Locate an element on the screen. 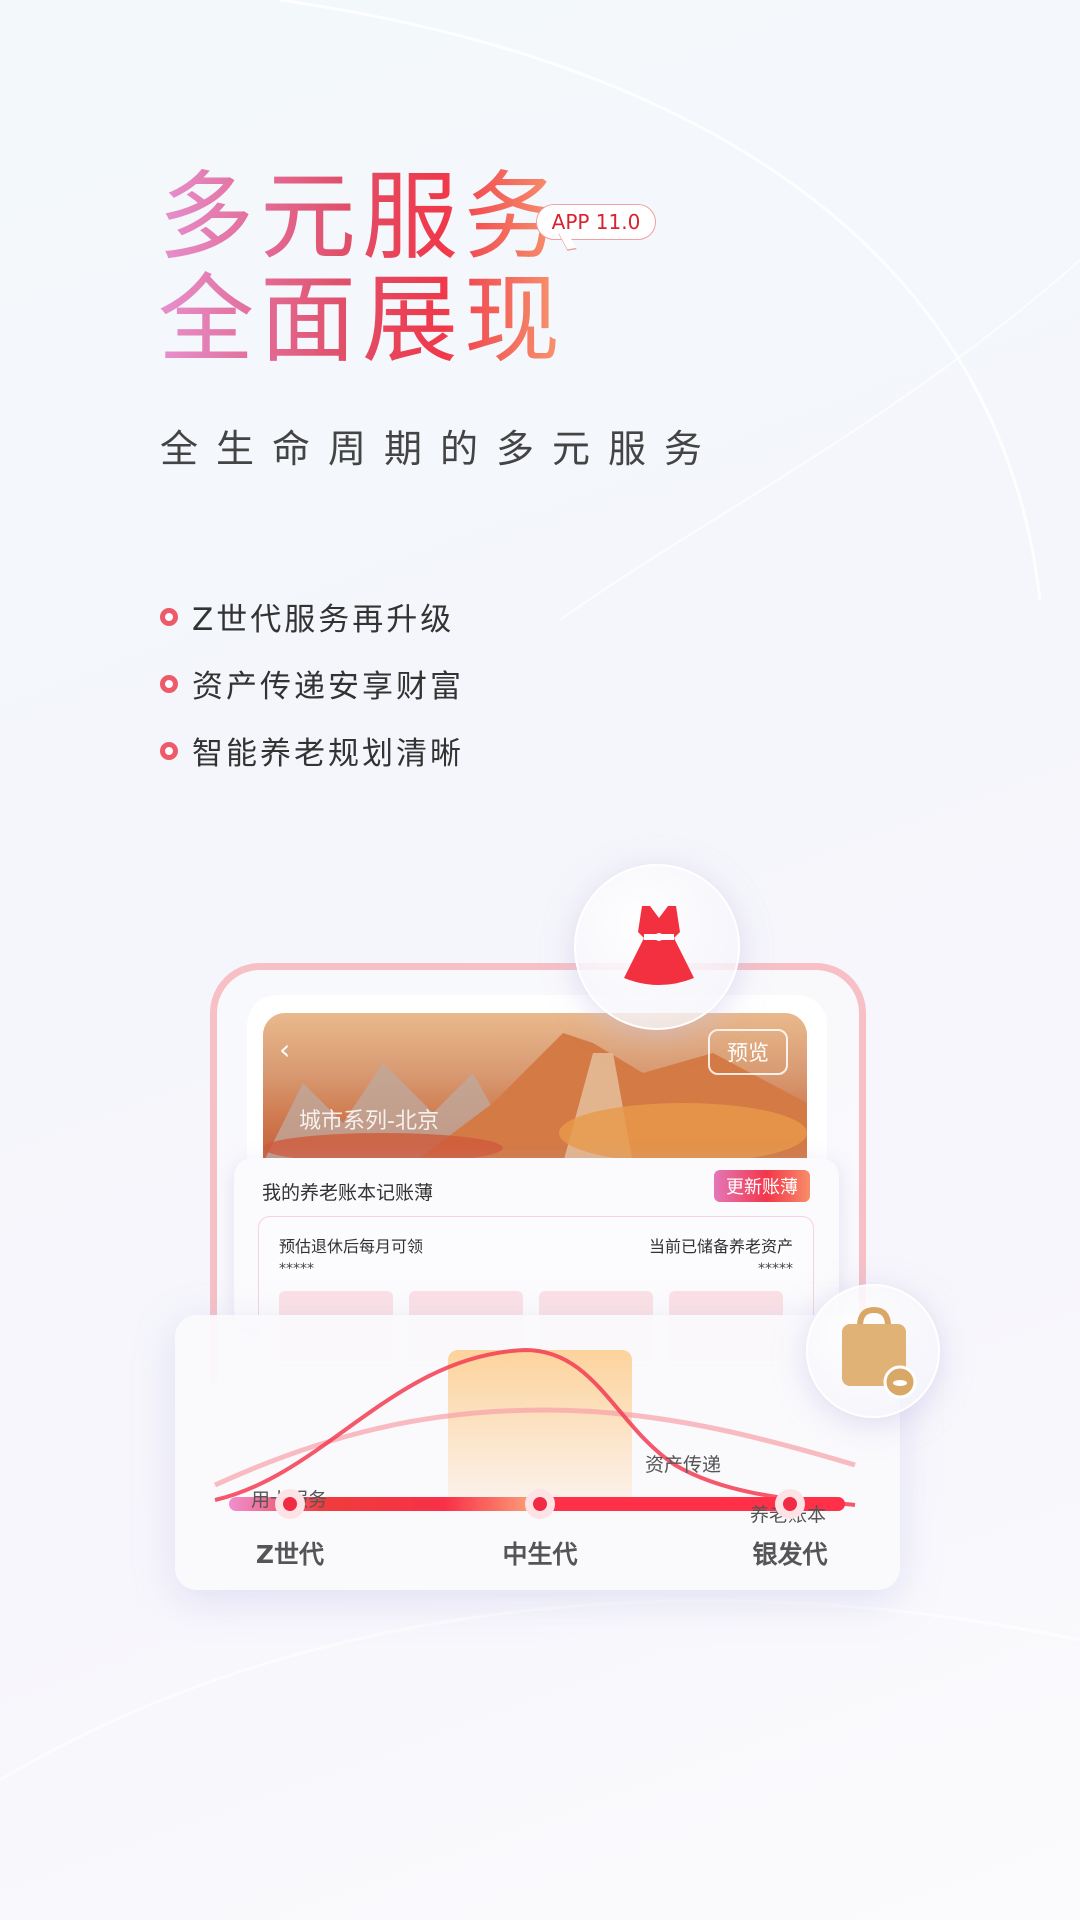 The image size is (1080, 1920). current-assets-value: ***** is located at coordinates (775, 1269).